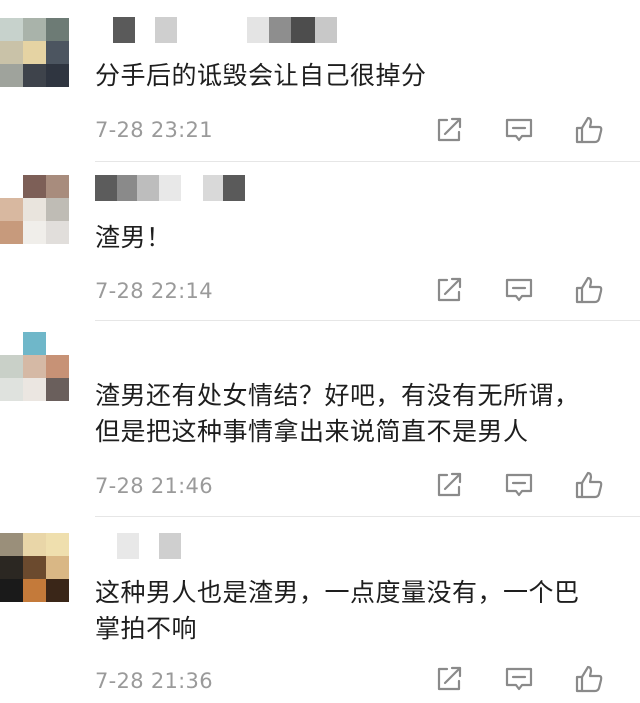 This screenshot has width=640, height=703. I want to click on comment-timestamp: 7-28 21:36, so click(154, 681).